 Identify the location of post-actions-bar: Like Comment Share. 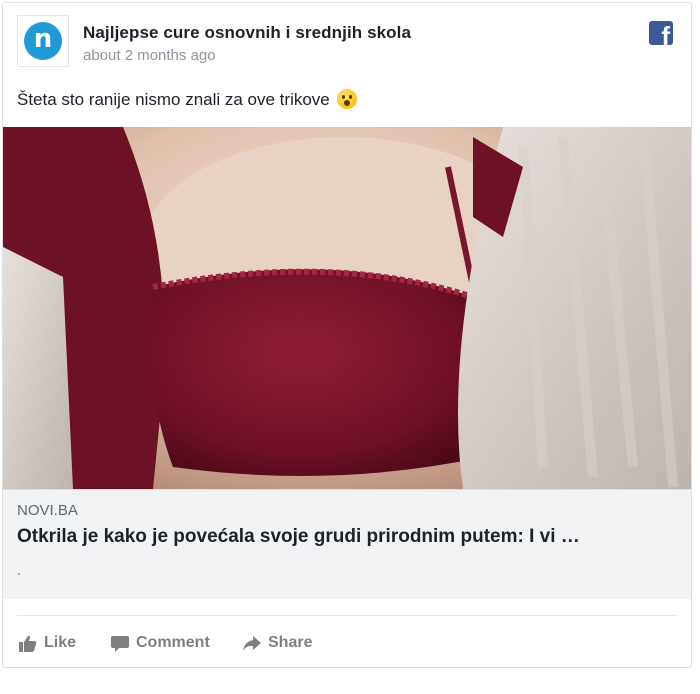
(347, 638).